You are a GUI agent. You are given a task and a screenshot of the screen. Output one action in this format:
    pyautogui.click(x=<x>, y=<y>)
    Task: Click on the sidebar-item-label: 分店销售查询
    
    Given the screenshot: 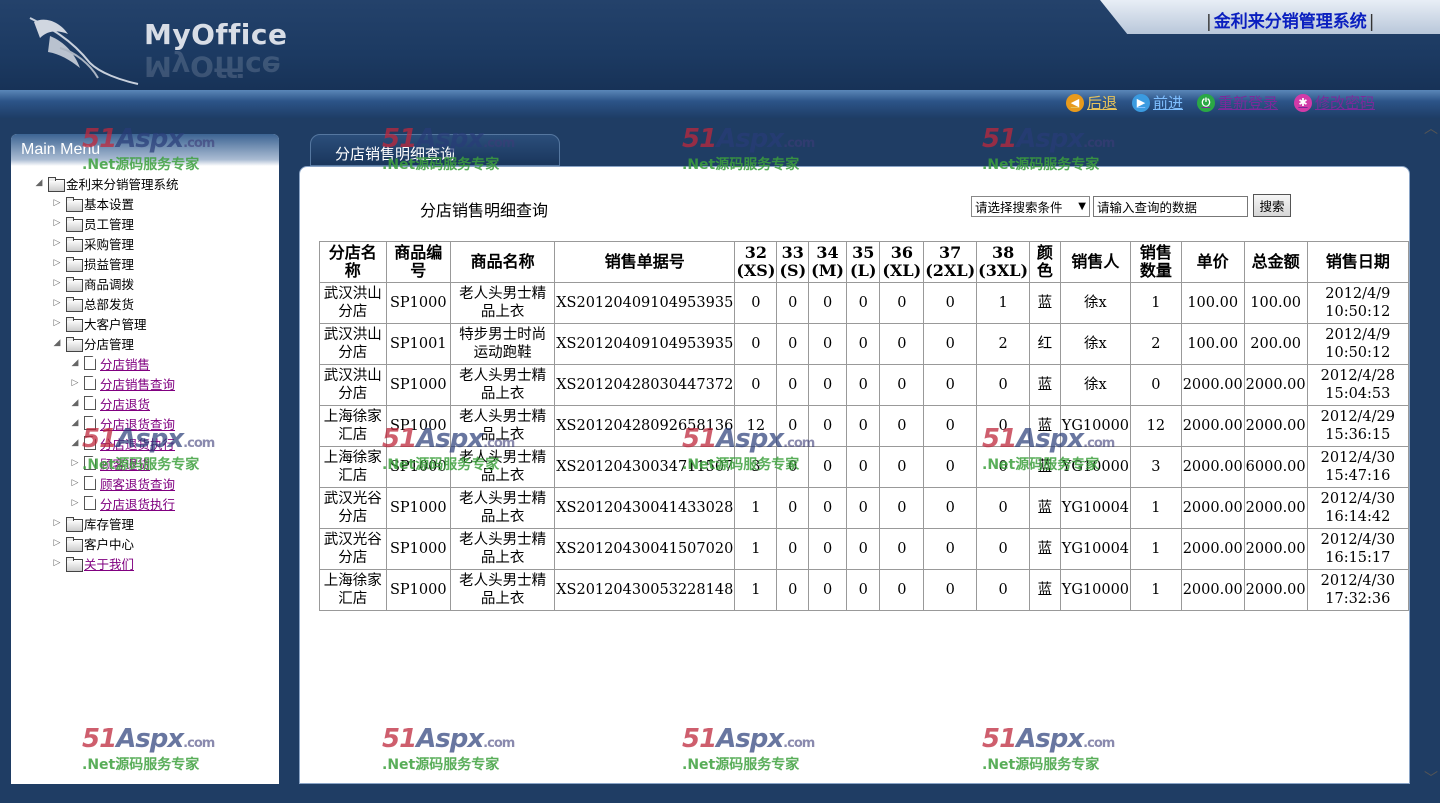 What is the action you would take?
    pyautogui.click(x=137, y=383)
    